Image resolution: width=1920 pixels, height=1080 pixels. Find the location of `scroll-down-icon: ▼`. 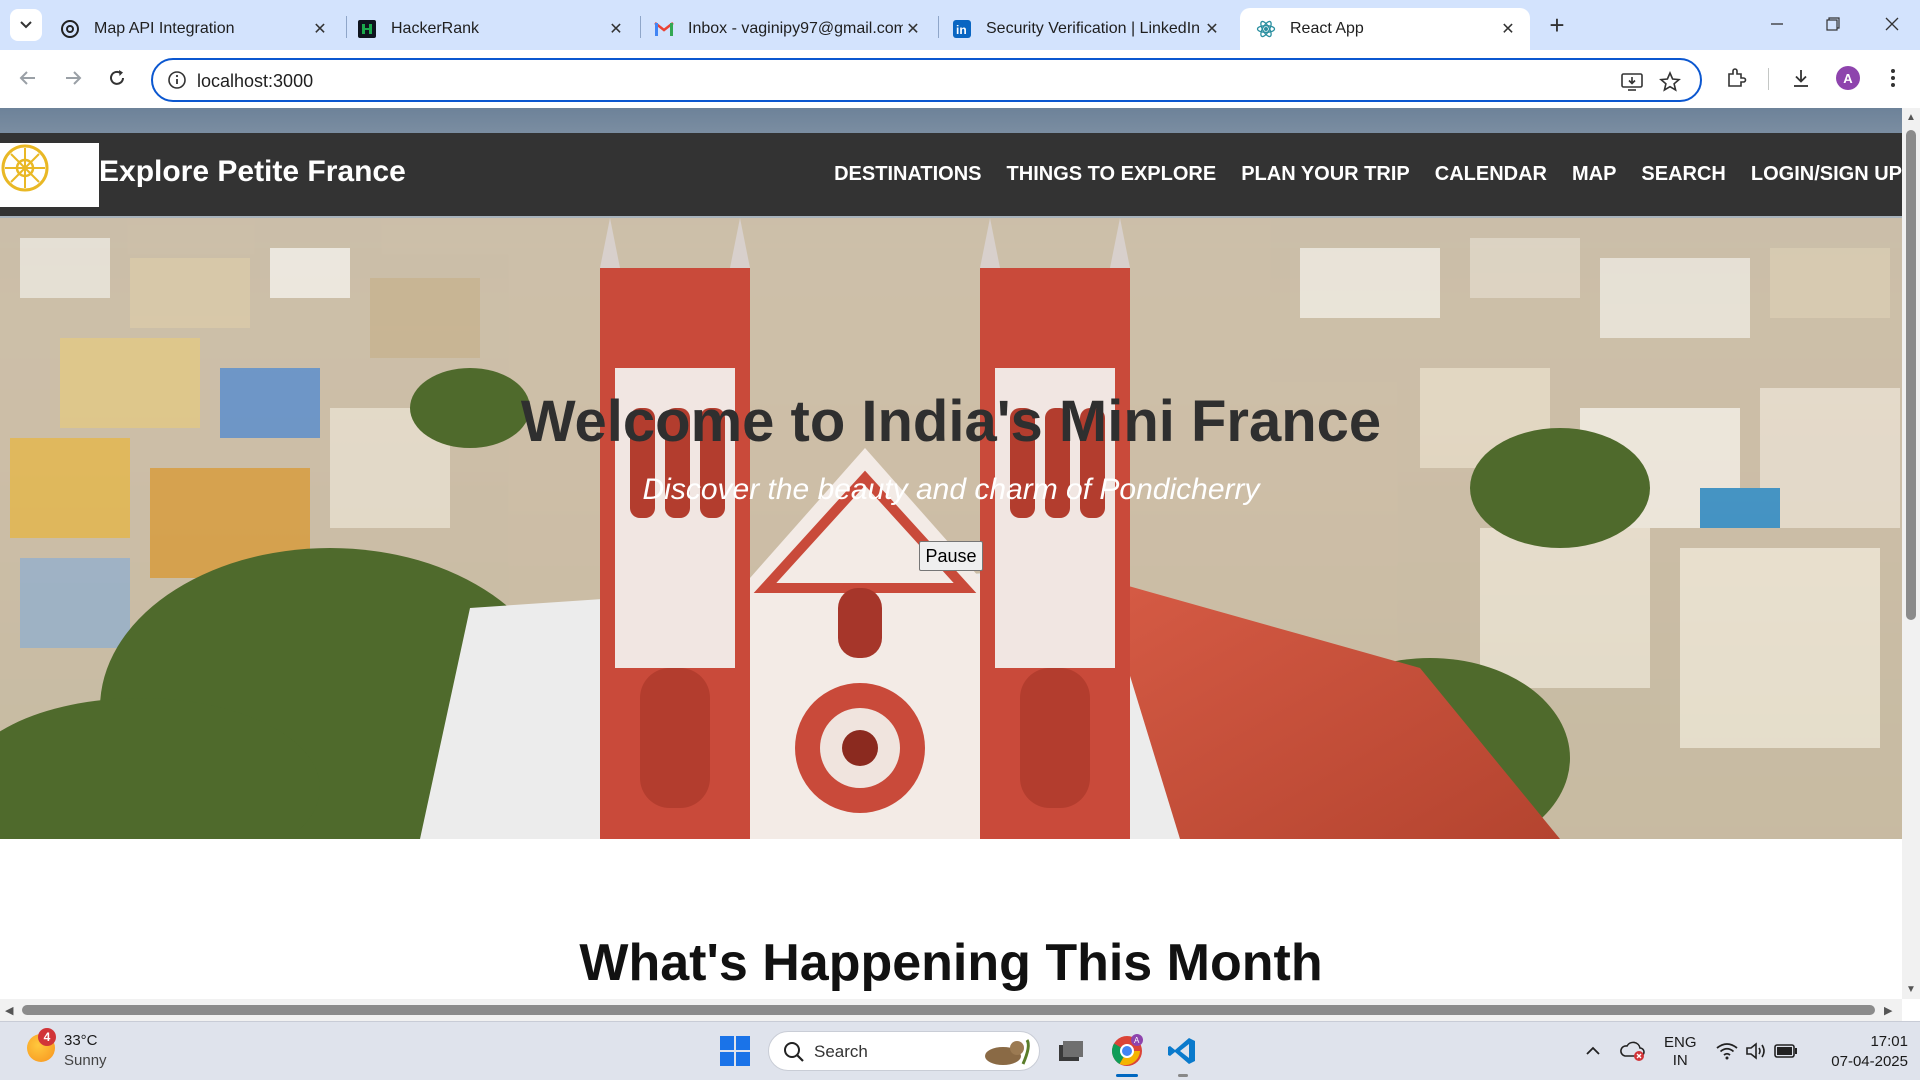

scroll-down-icon: ▼ is located at coordinates (1911, 990).